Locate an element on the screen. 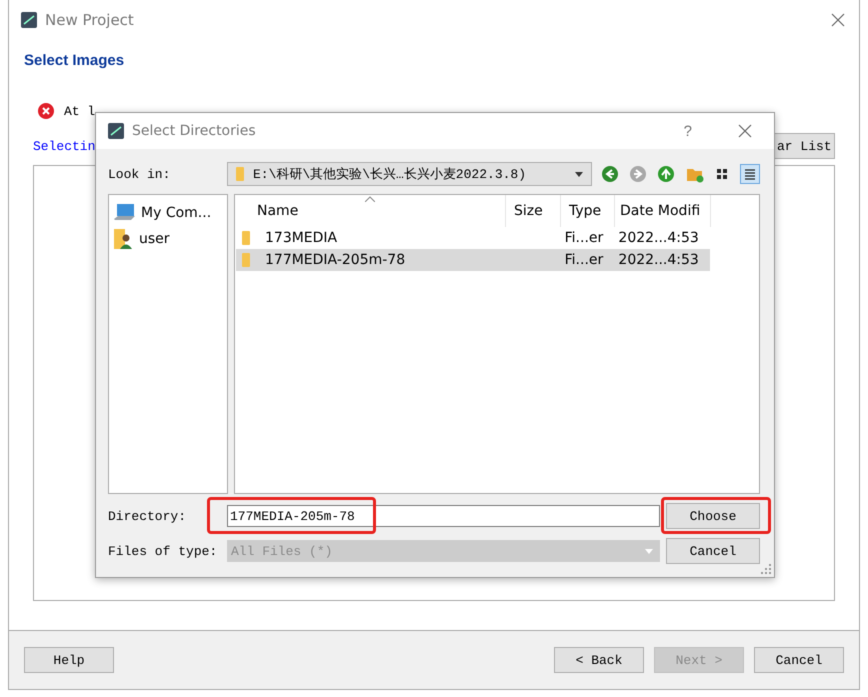  wizard-button: Cancel is located at coordinates (799, 660).